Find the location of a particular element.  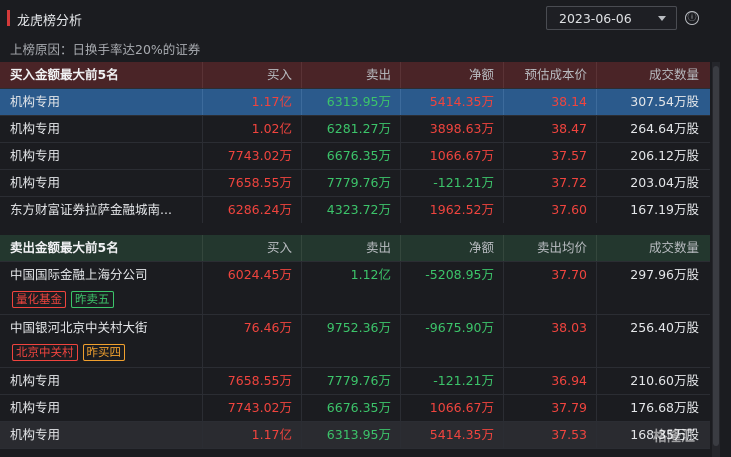

price: 37.79 is located at coordinates (569, 407).